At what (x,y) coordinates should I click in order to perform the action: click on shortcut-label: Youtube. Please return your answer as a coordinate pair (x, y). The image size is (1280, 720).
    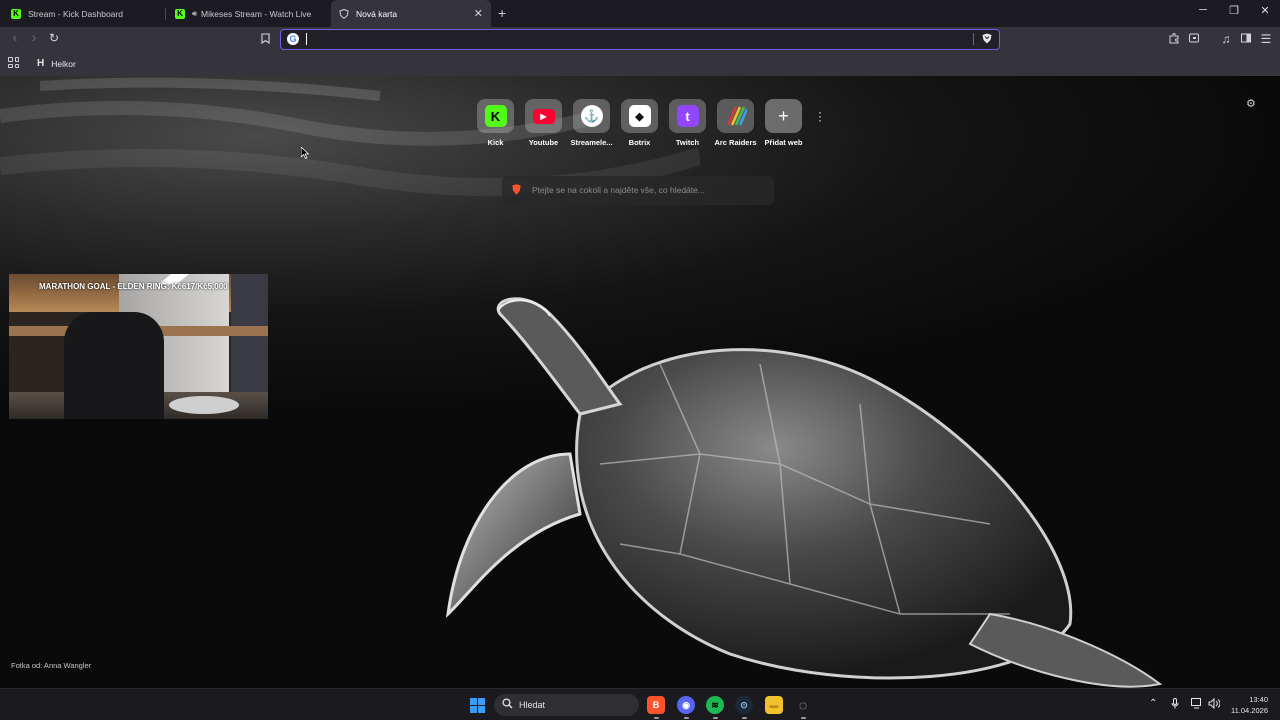
    Looking at the image, I should click on (543, 142).